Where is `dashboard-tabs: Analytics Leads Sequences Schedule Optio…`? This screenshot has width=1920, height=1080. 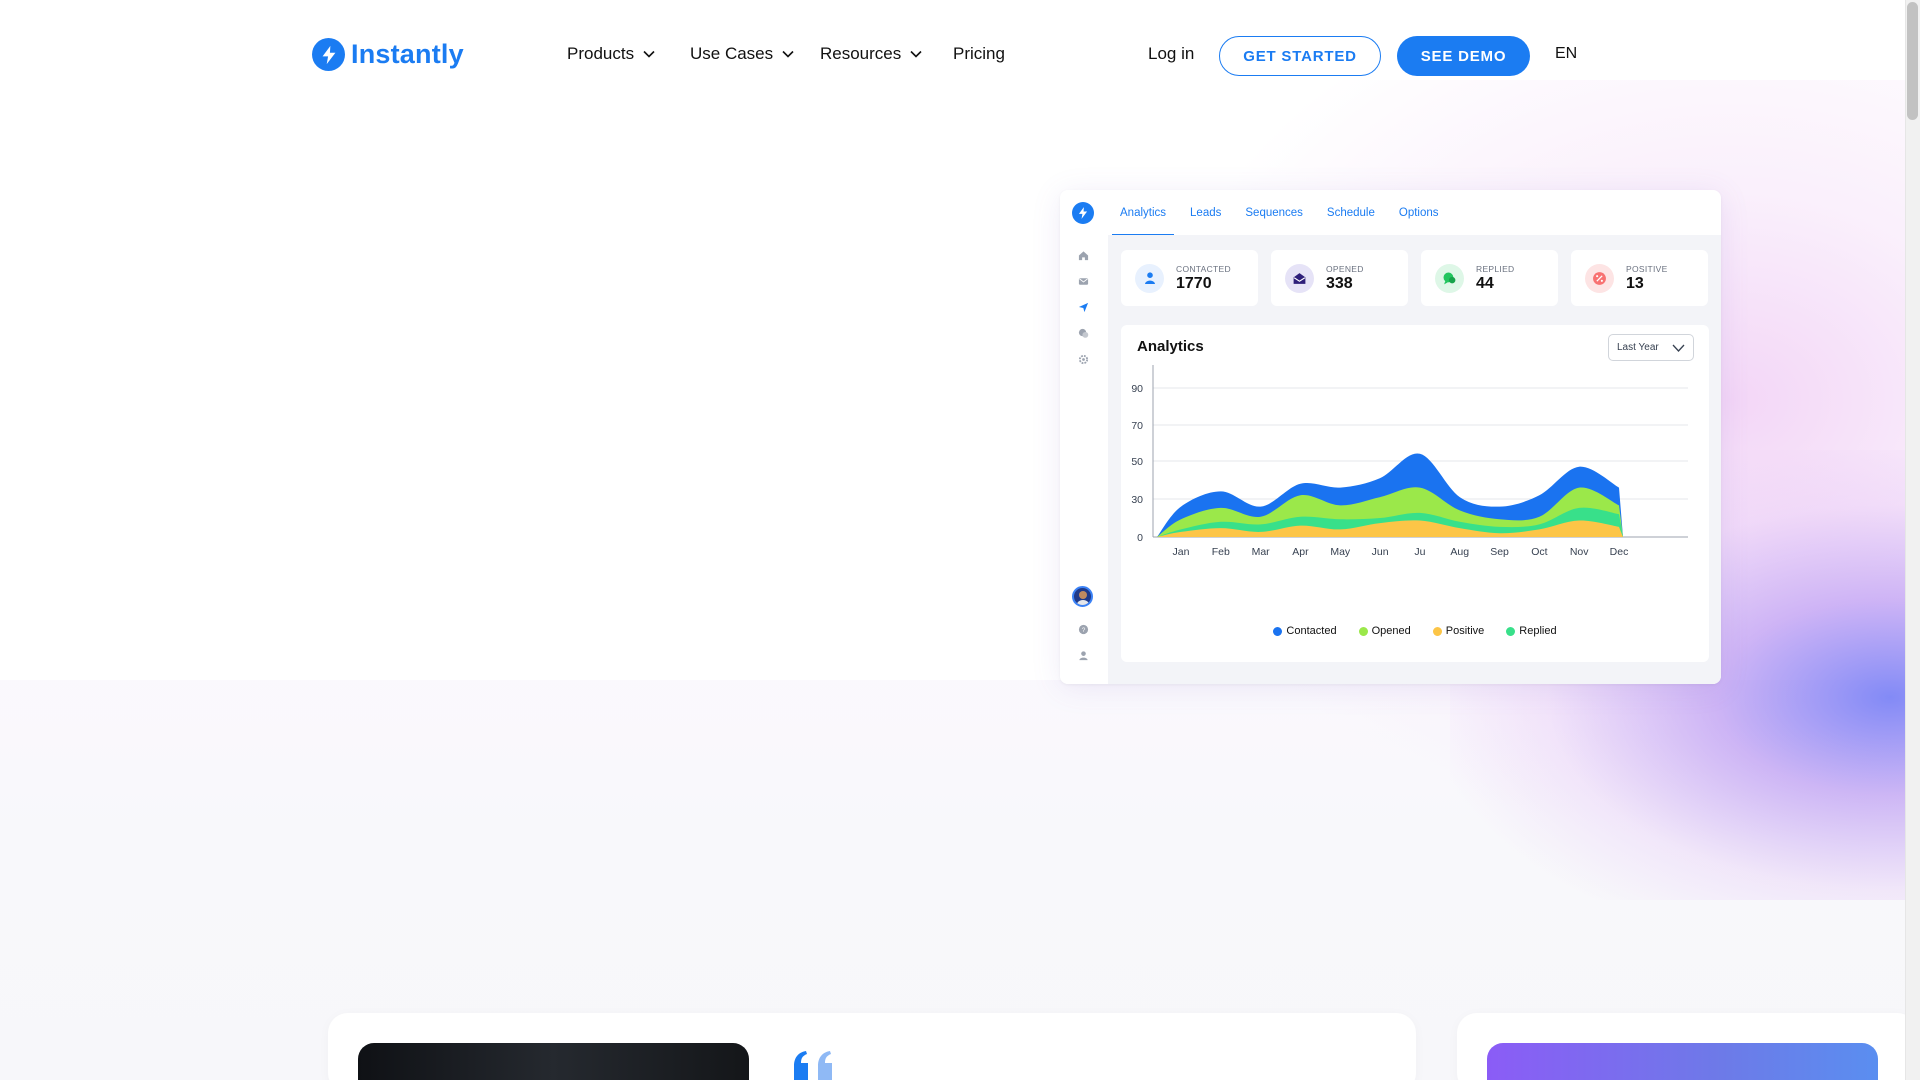 dashboard-tabs: Analytics Leads Sequences Schedule Optio… is located at coordinates (1279, 212).